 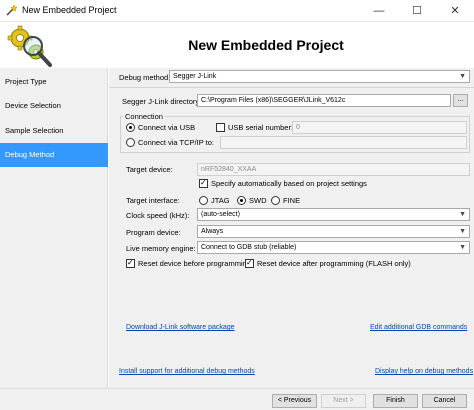 I want to click on target-device-input: nRF52840_XXAA, so click(x=333, y=169).